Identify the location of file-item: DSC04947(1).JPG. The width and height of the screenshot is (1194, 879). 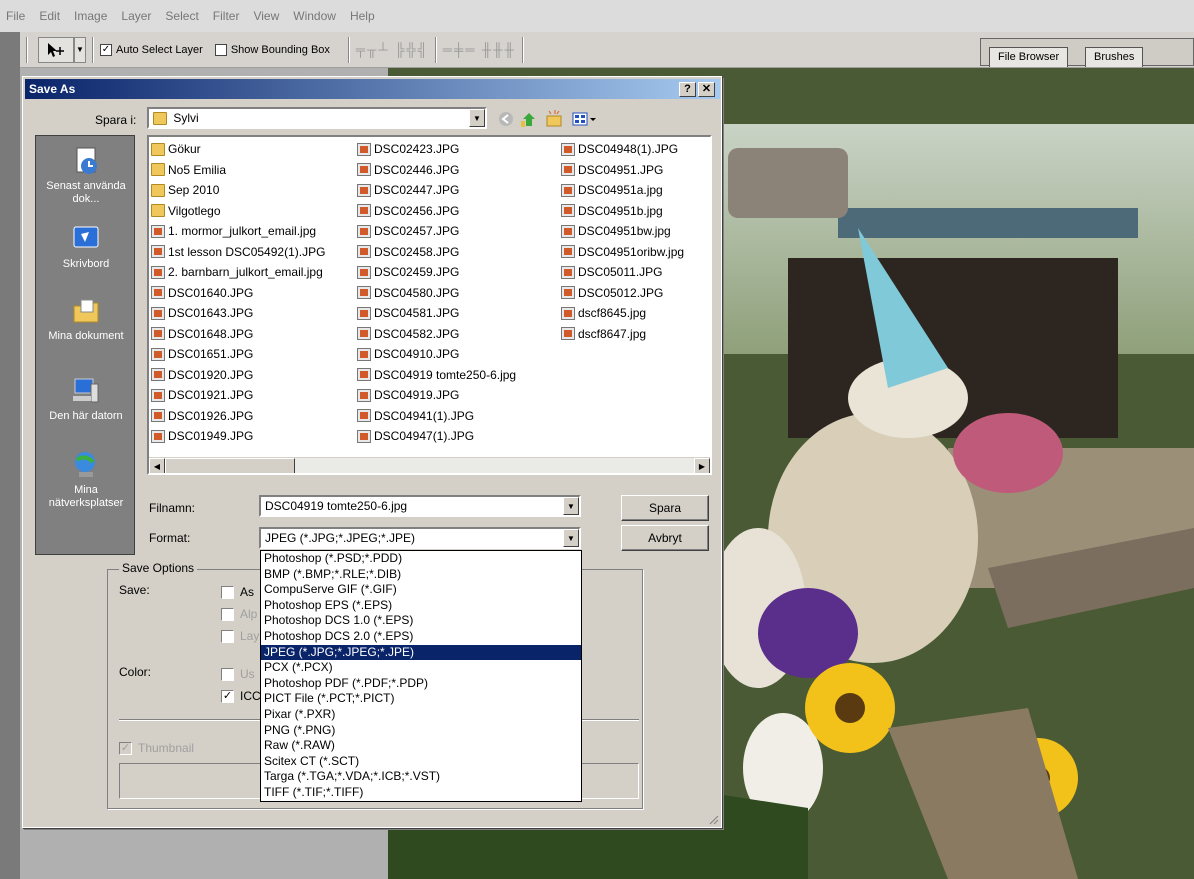
(436, 436).